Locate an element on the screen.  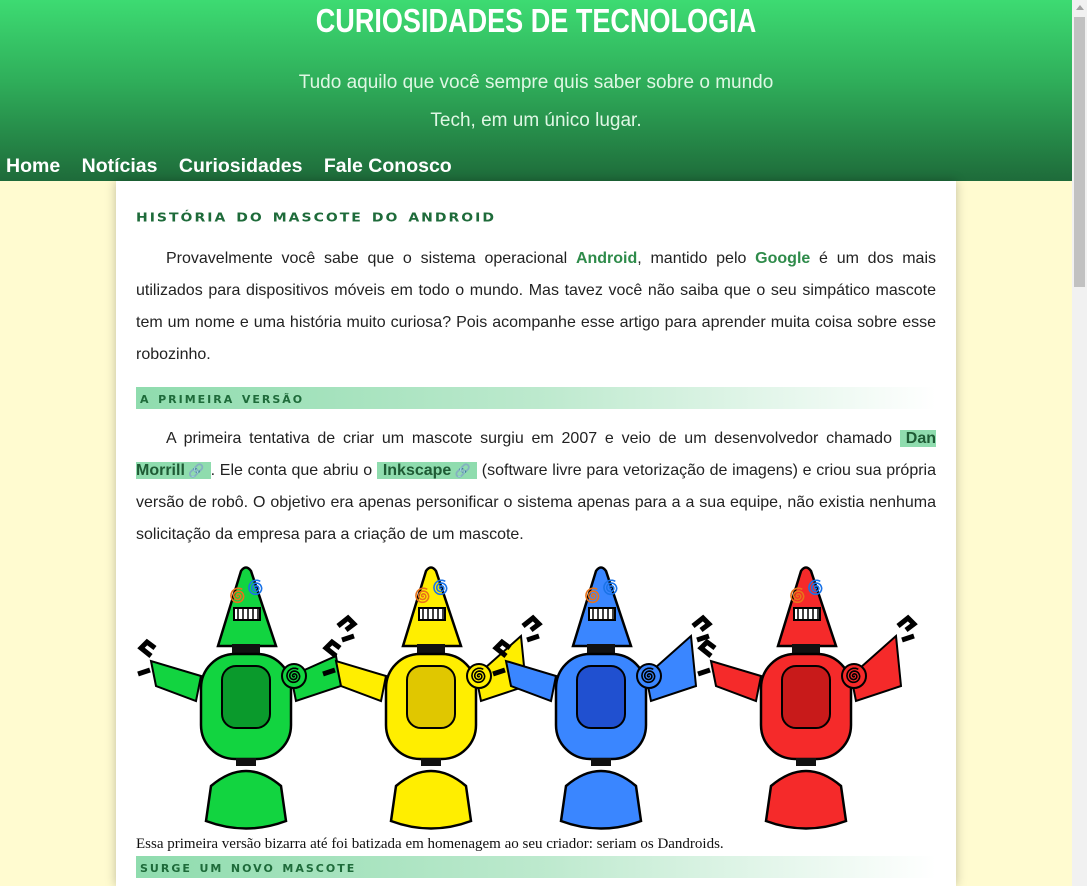
blue-dandroid is located at coordinates (602, 698).